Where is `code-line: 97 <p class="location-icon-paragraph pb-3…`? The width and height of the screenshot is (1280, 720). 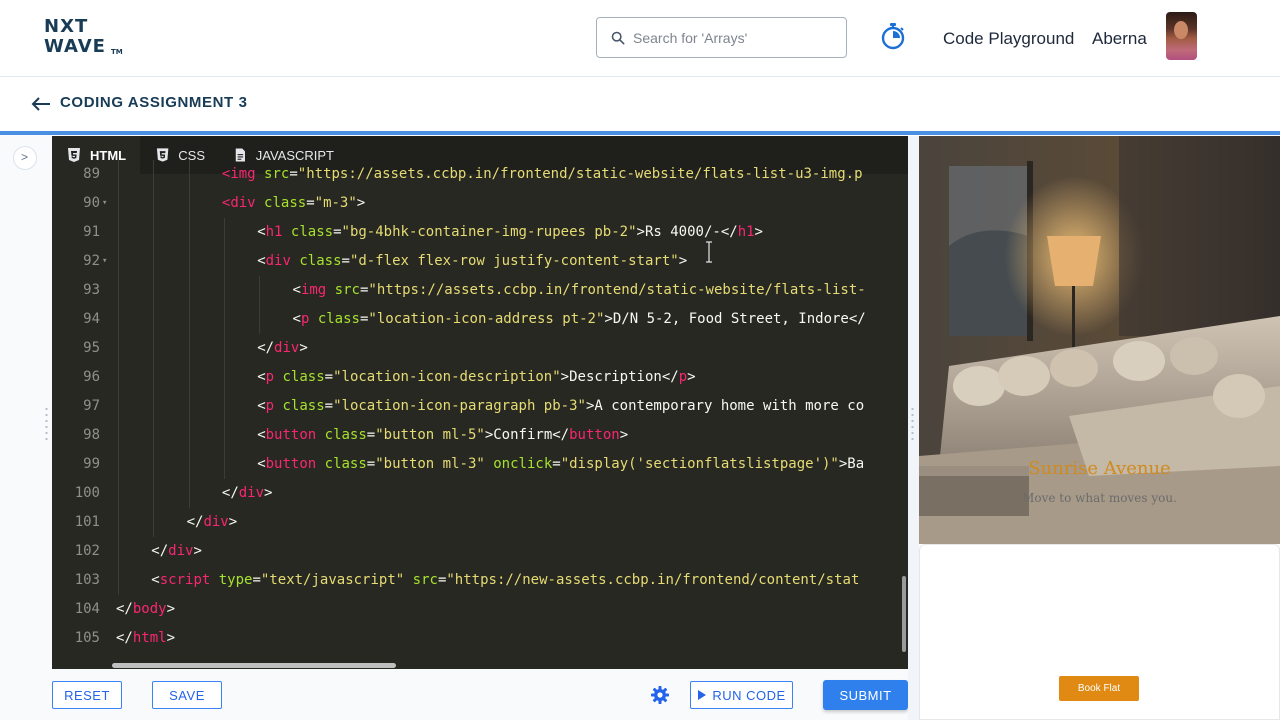 code-line: 97 <p class="location-icon-paragraph pb-3… is located at coordinates (480, 406).